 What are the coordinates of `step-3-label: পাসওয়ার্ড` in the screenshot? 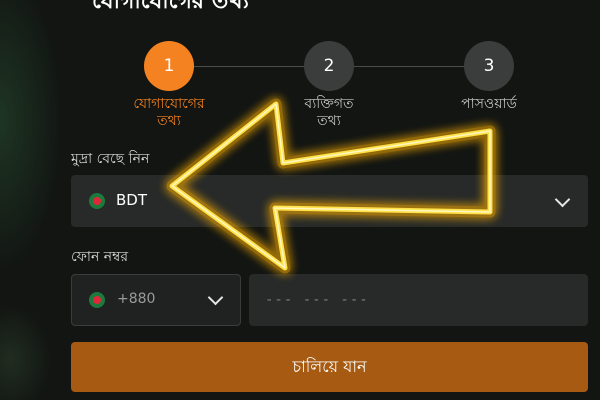 It's located at (489, 104).